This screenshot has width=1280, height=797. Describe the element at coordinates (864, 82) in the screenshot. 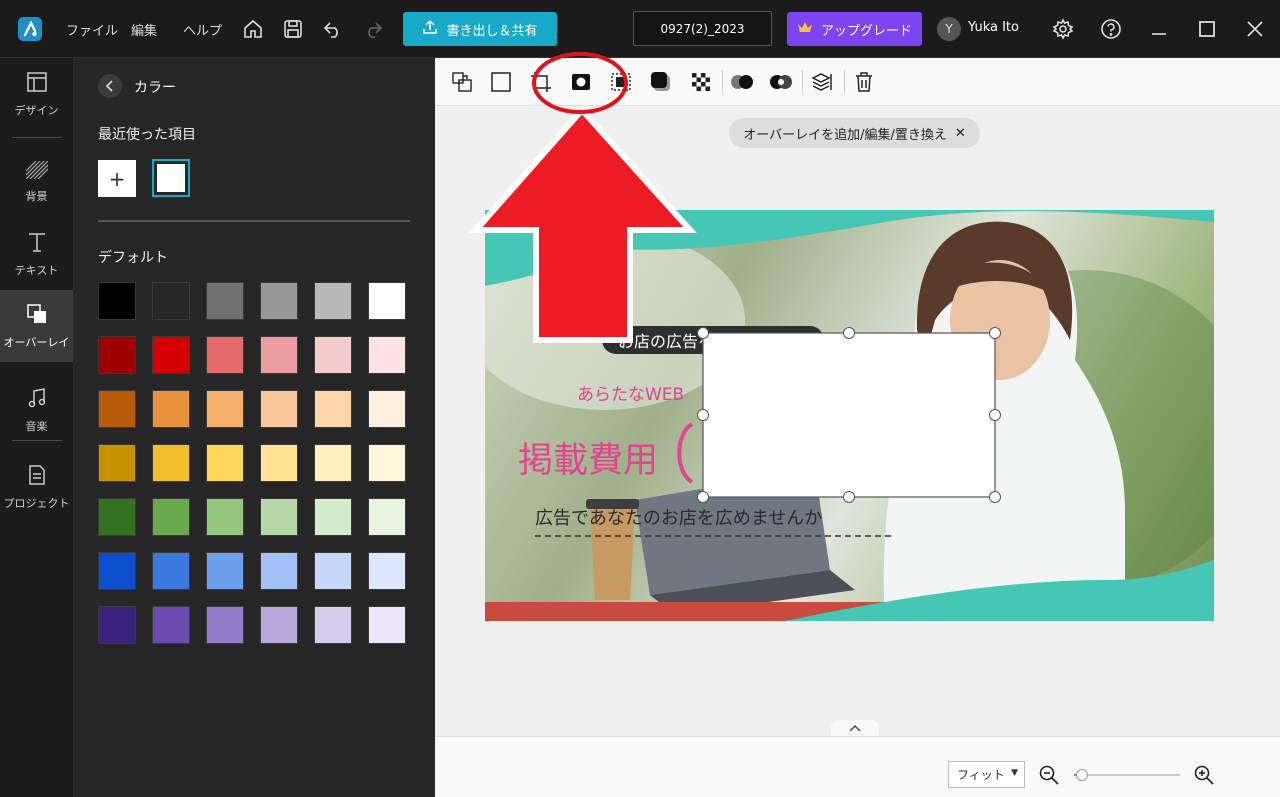

I see `trash-icon` at that location.